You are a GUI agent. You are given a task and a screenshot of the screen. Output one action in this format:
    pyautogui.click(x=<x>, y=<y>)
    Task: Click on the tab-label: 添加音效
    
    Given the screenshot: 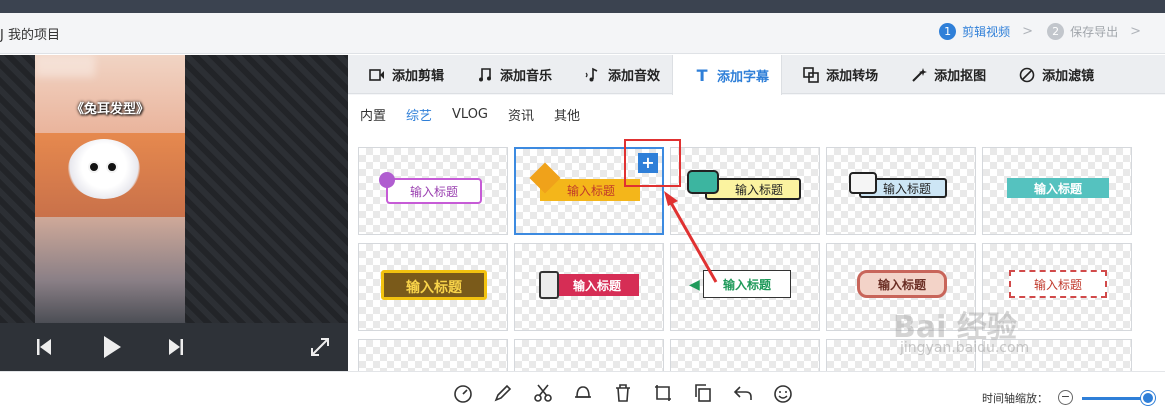 What is the action you would take?
    pyautogui.click(x=634, y=76)
    